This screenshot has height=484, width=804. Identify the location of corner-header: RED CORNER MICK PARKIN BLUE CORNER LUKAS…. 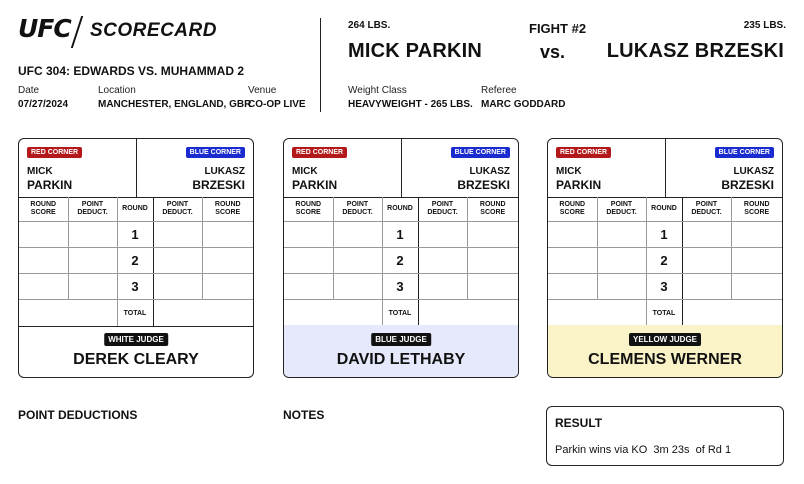
(401, 168).